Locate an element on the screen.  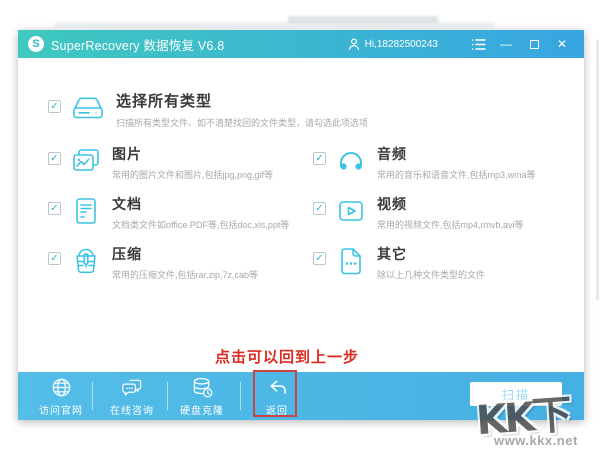
video-icon is located at coordinates (351, 211).